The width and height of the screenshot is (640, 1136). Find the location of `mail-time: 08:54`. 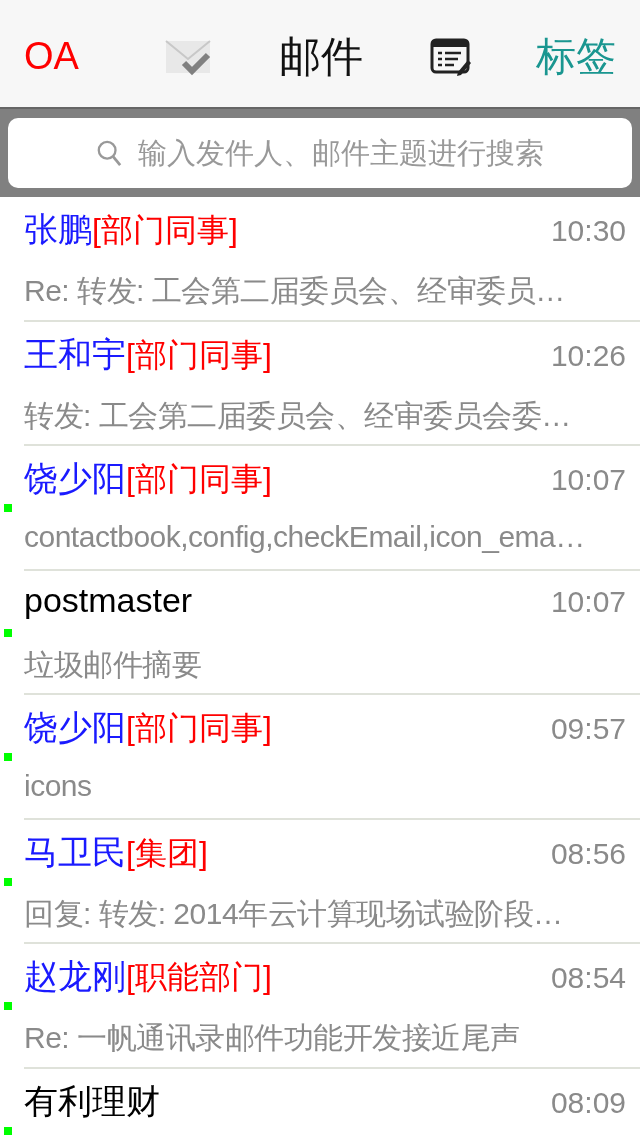

mail-time: 08:54 is located at coordinates (588, 978).